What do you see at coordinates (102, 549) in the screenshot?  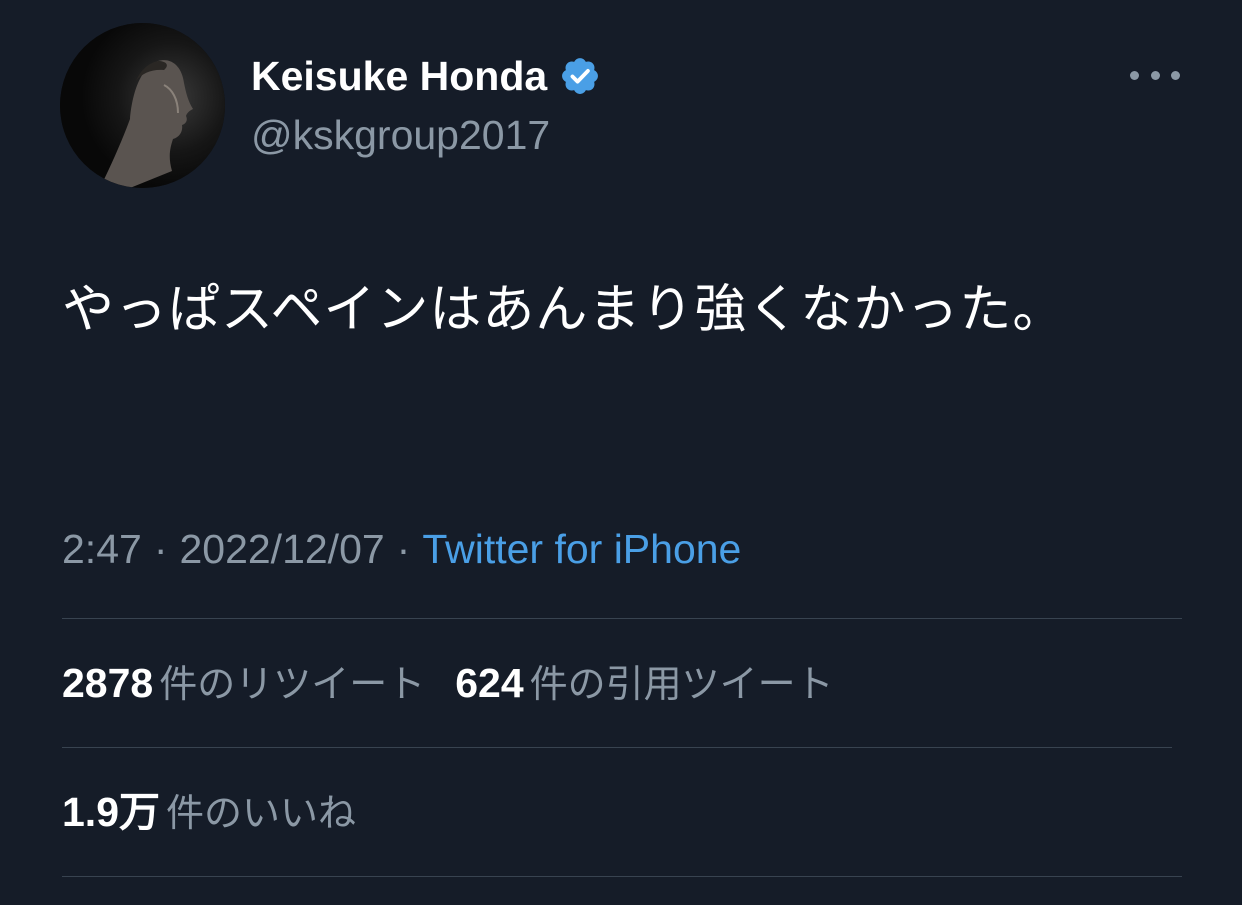 I see `tweet-time: 2:47` at bounding box center [102, 549].